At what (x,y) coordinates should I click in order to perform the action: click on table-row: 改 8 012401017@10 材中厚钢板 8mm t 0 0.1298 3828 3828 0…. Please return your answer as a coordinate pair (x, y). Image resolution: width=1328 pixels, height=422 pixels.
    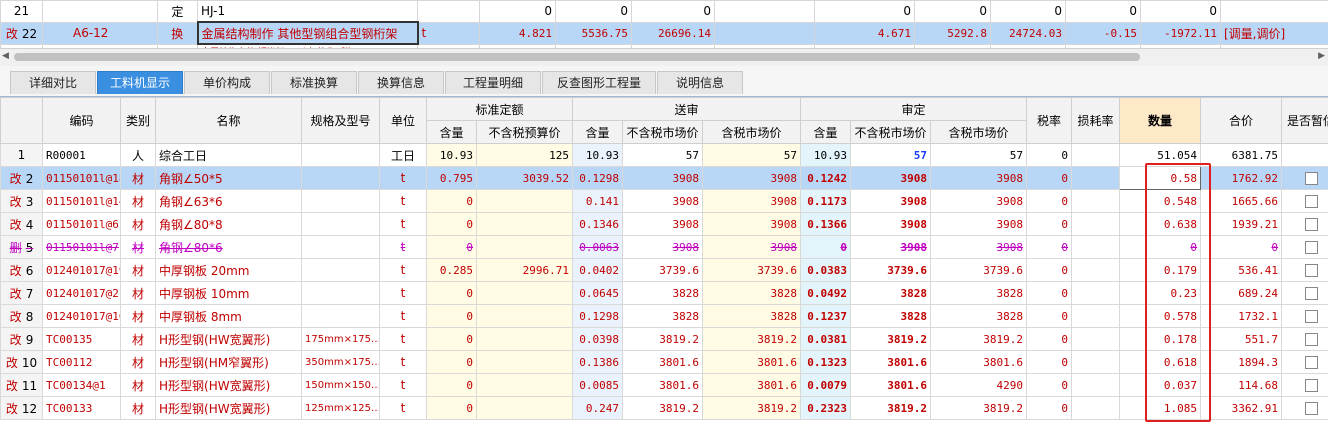
    Looking at the image, I should click on (664, 316).